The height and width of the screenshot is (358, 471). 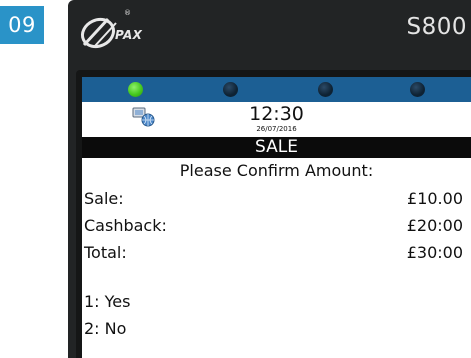 I want to click on confirm-prompt: Please Confirm Amount:, so click(x=276, y=170).